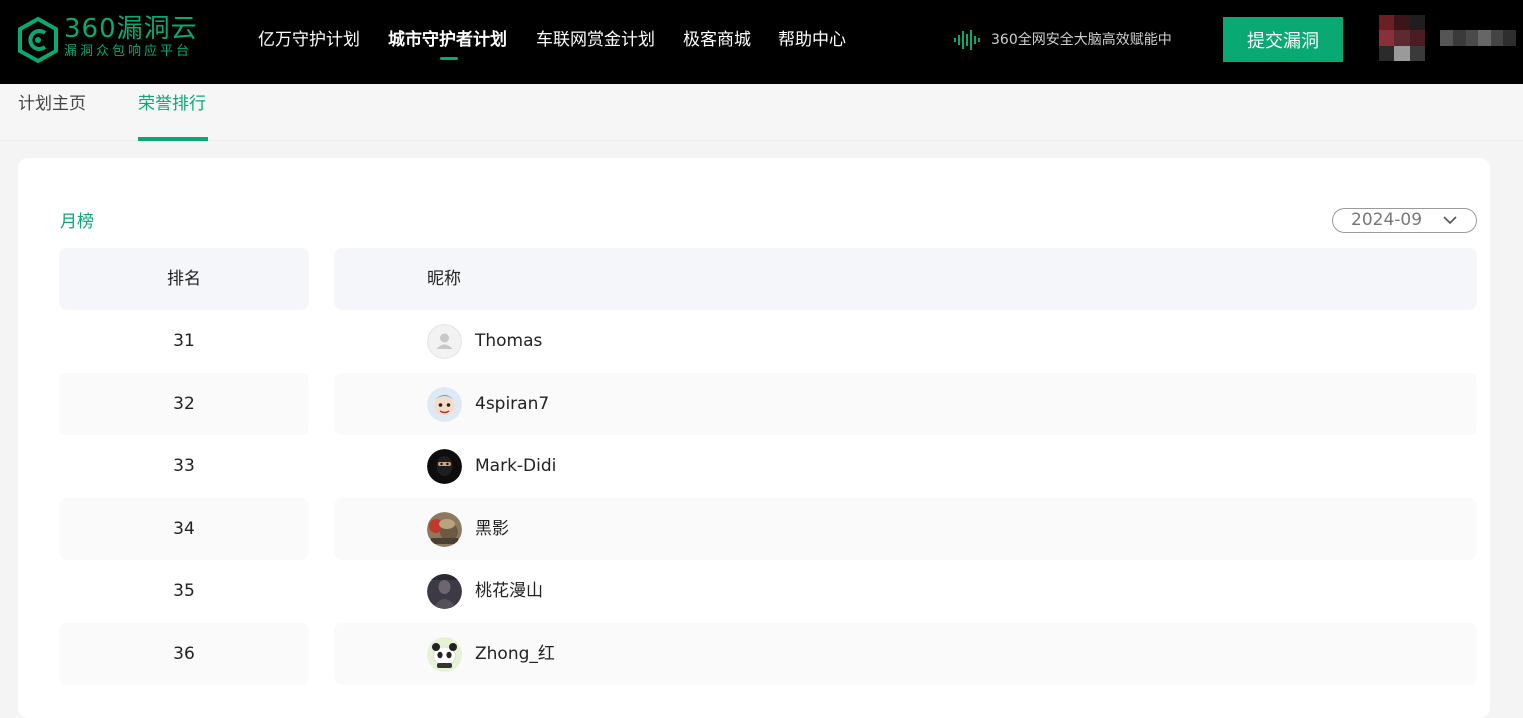  I want to click on user-nickname: Thomas, so click(508, 341).